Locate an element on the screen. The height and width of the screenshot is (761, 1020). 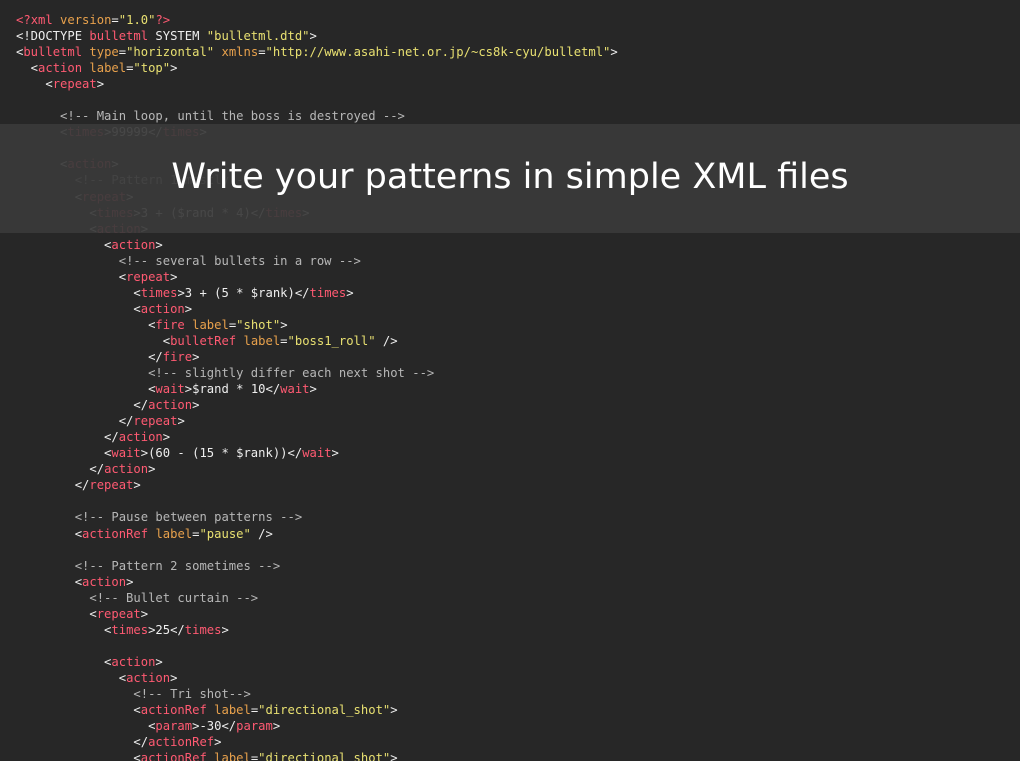
code-token: <!-- slightly differ each next shot --> is located at coordinates (291, 373).